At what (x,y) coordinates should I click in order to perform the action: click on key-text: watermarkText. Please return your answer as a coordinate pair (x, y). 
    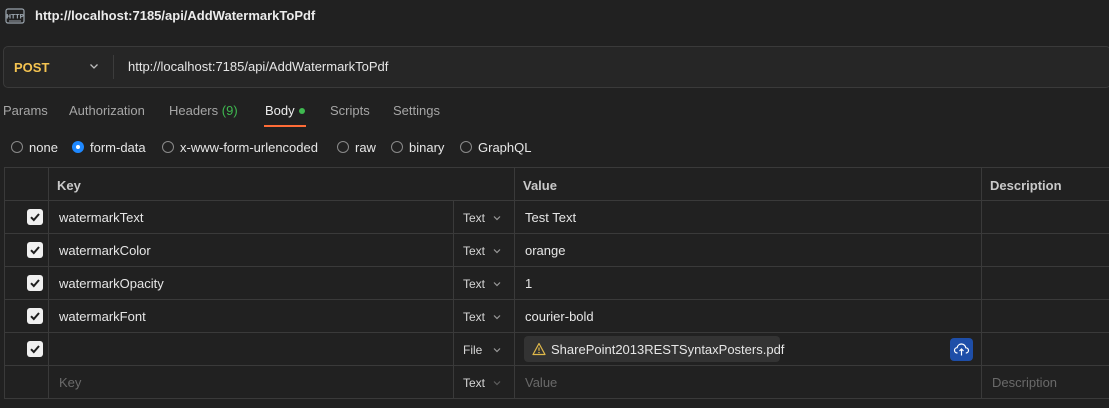
    Looking at the image, I should click on (101, 217).